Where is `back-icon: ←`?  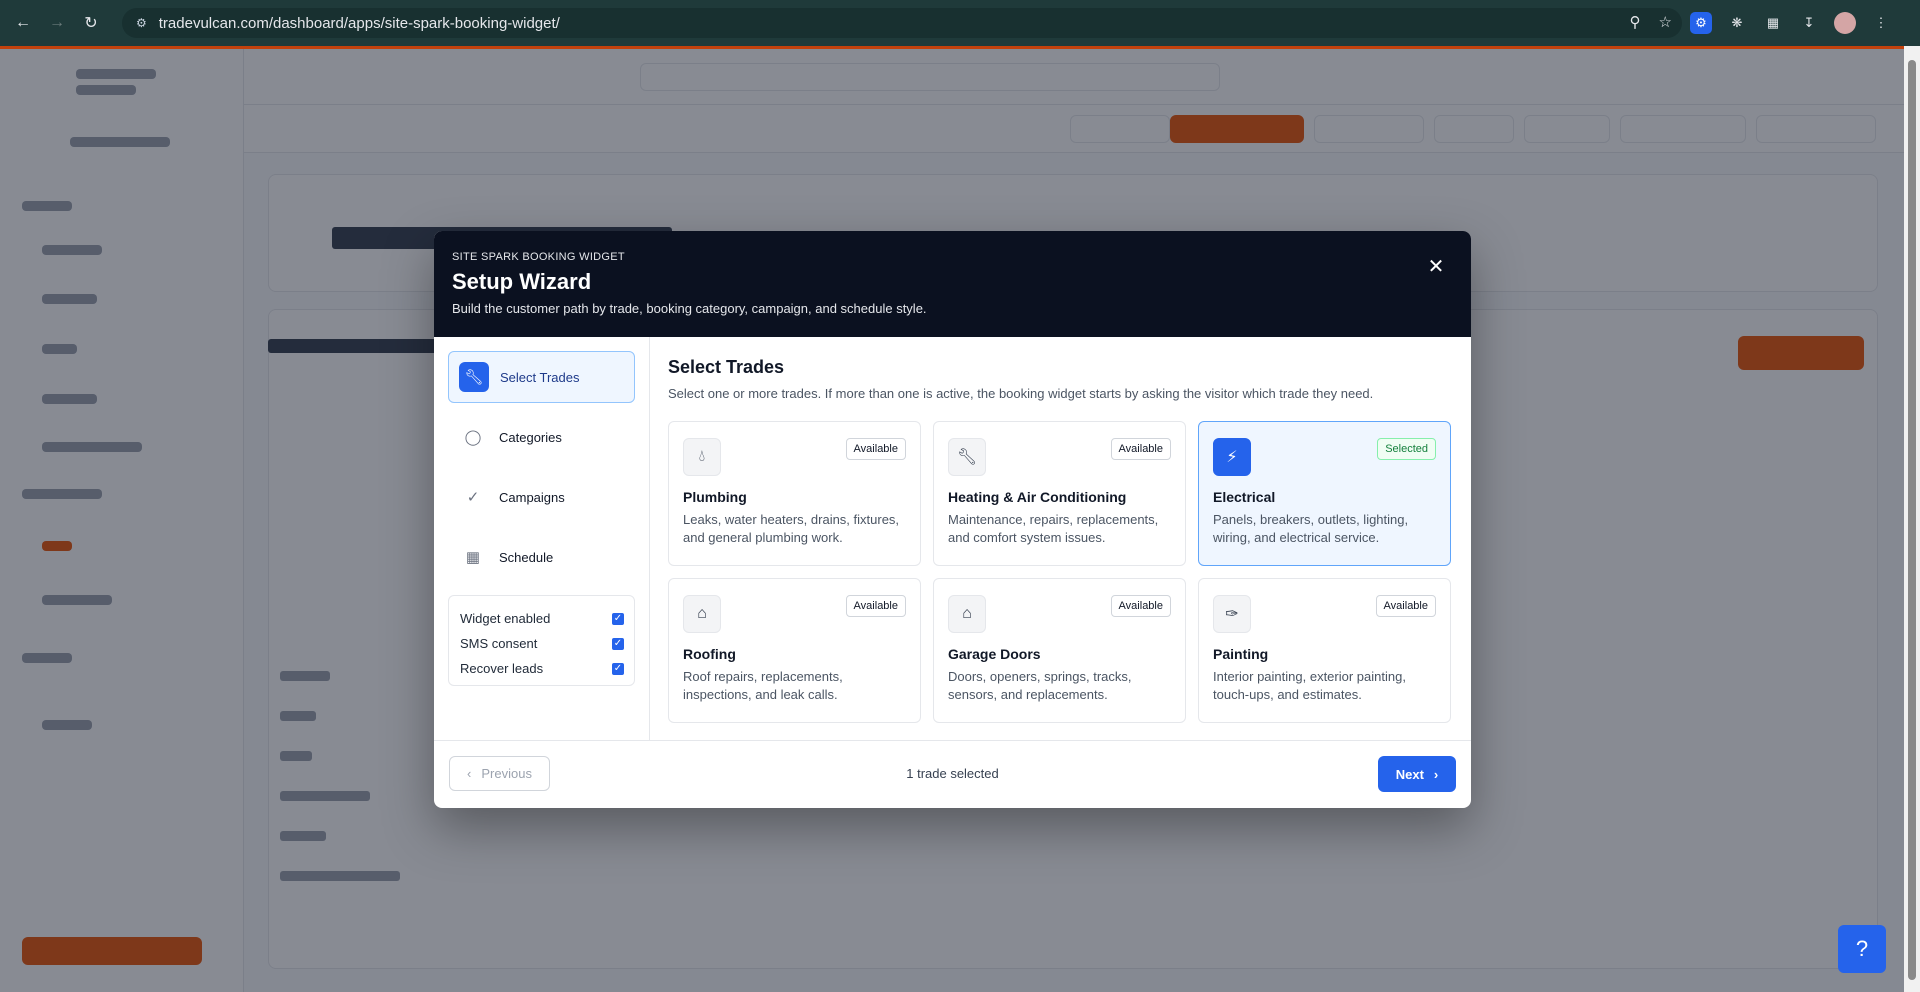
back-icon: ← is located at coordinates (23, 23).